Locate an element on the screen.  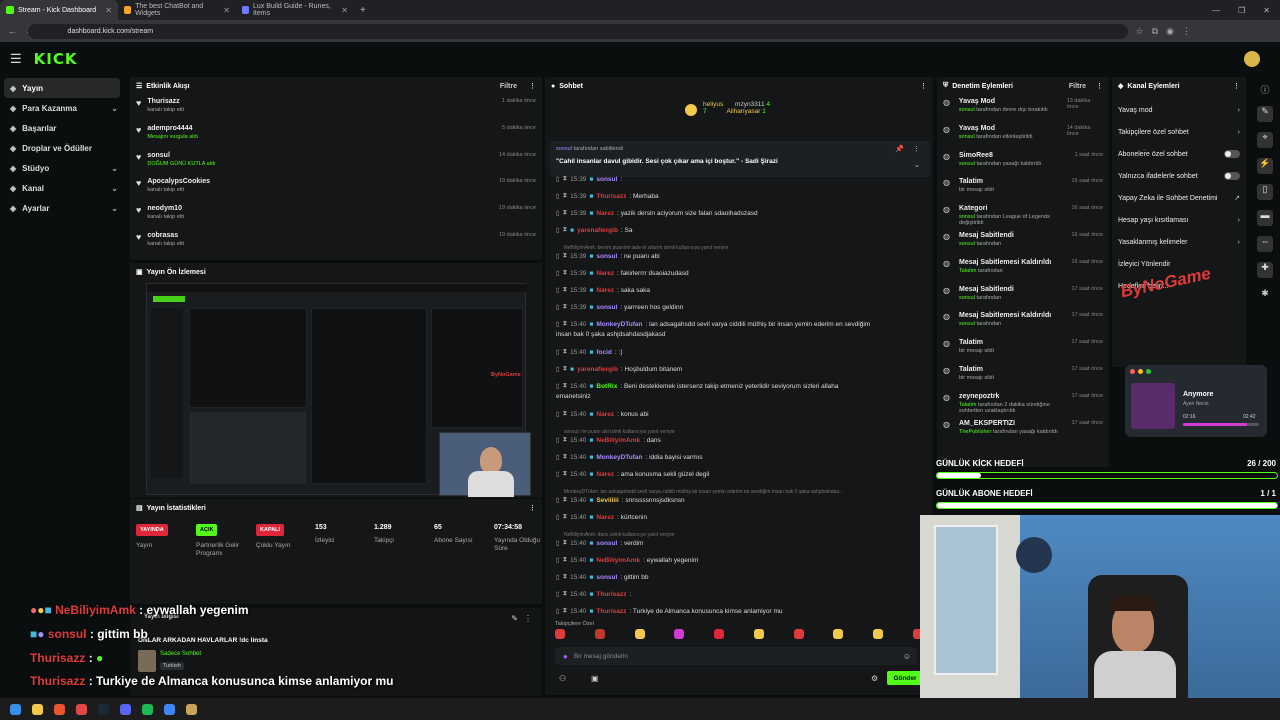
spotify-icon is located at coordinates (147, 709).